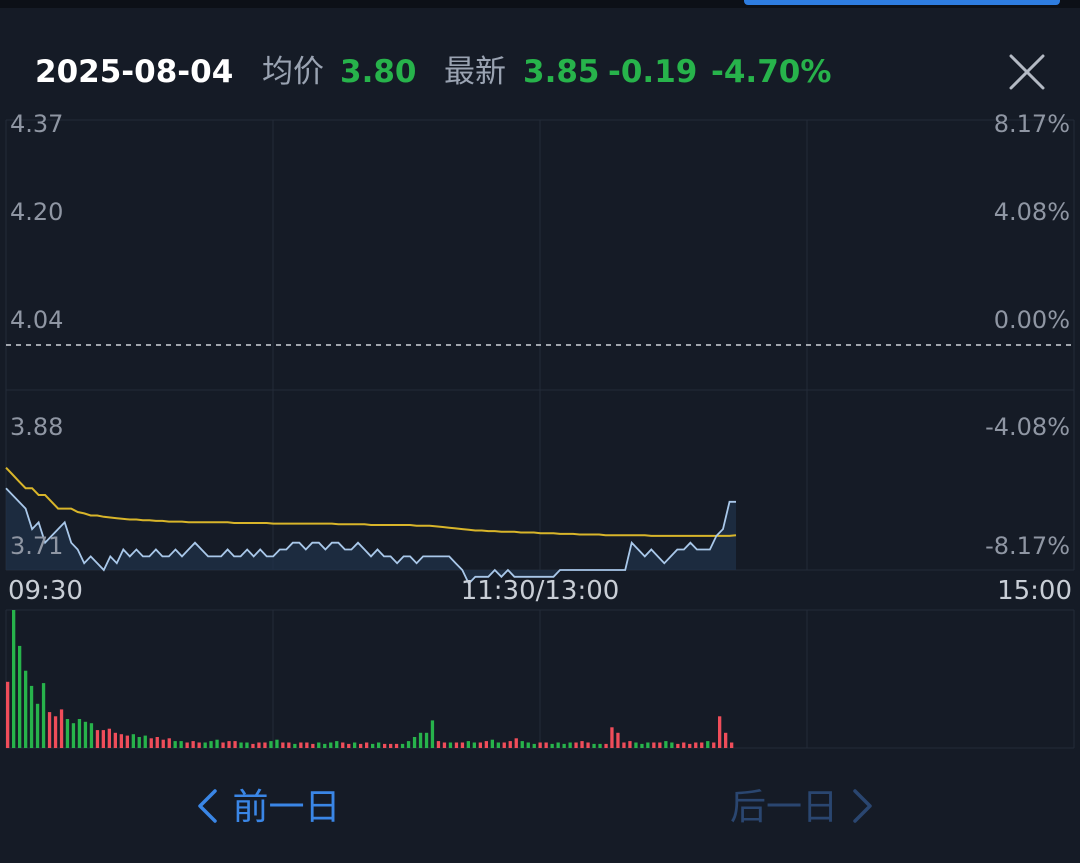  I want to click on x-tick: 11:30/13:00, so click(540, 591).